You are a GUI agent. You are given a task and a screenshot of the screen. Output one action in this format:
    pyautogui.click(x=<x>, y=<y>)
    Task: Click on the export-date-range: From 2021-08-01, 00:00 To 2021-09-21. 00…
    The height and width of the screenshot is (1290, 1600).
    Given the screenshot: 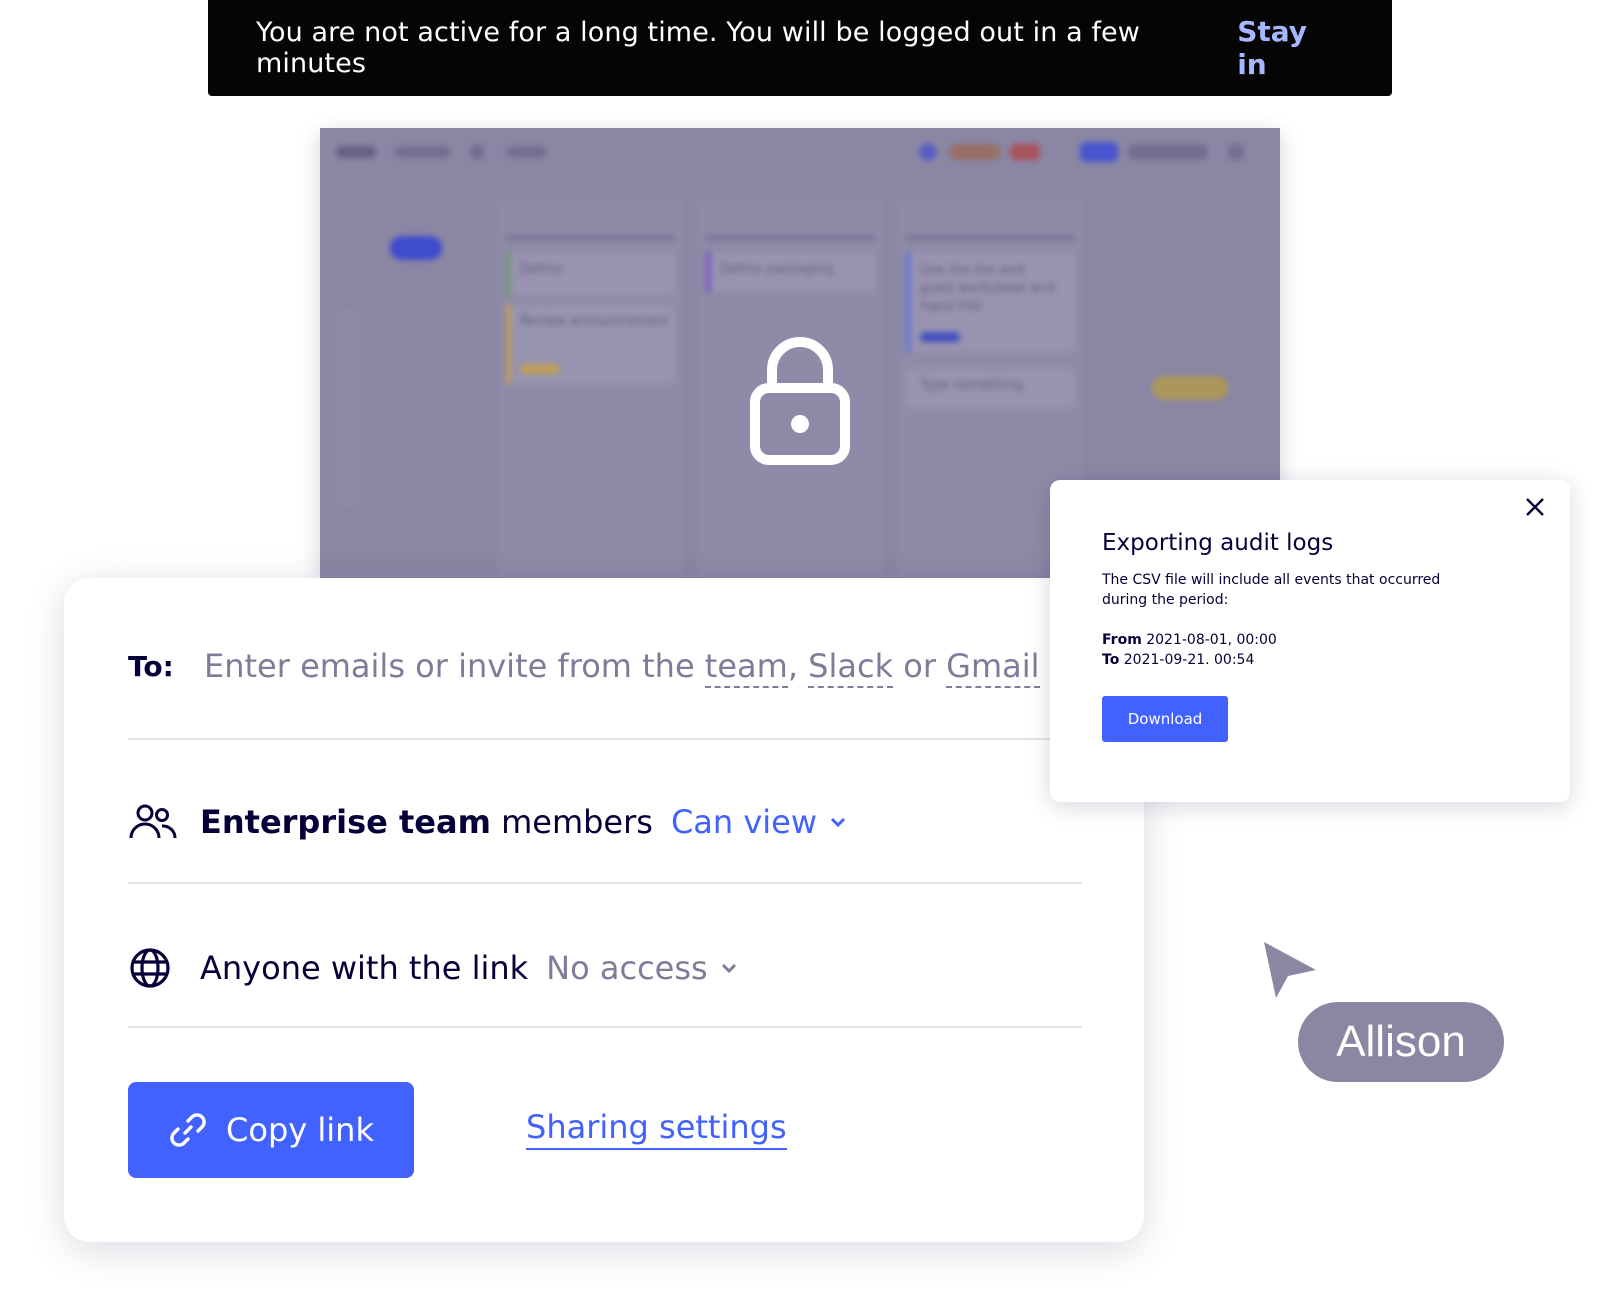 What is the action you would take?
    pyautogui.click(x=1189, y=650)
    